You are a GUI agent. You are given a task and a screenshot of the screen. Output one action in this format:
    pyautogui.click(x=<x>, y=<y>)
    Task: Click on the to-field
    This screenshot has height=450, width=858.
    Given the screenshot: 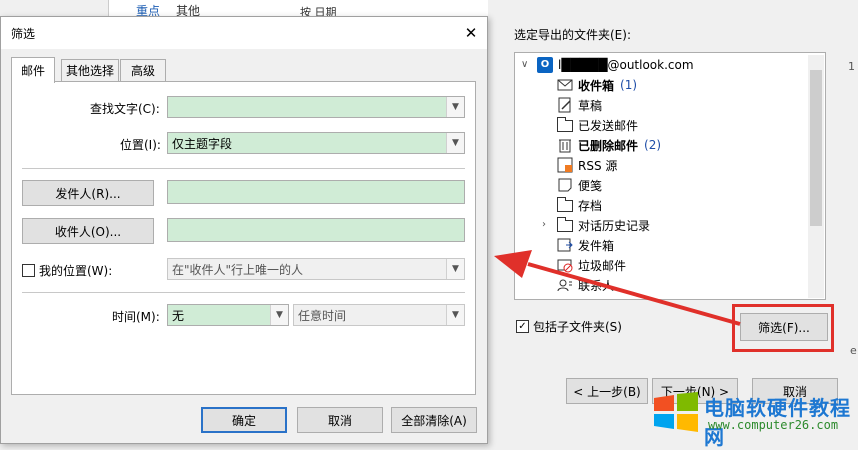 What is the action you would take?
    pyautogui.click(x=316, y=230)
    